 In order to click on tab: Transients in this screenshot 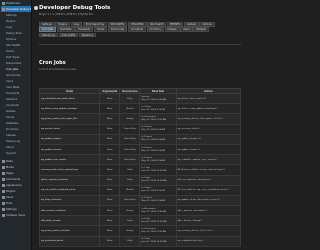, I will do `click(84, 29)`.